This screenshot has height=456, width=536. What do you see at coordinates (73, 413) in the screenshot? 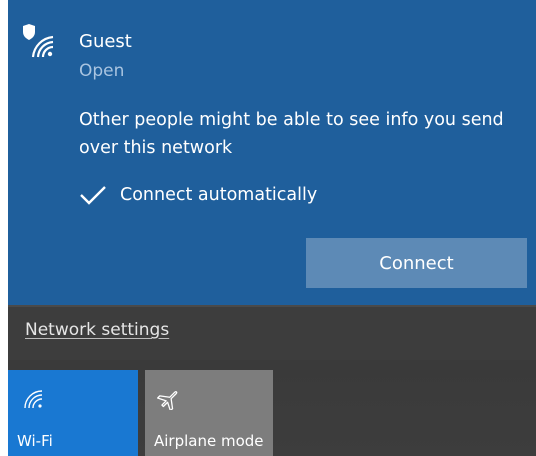
I see `quick-action-wifi: Wi-Fi` at bounding box center [73, 413].